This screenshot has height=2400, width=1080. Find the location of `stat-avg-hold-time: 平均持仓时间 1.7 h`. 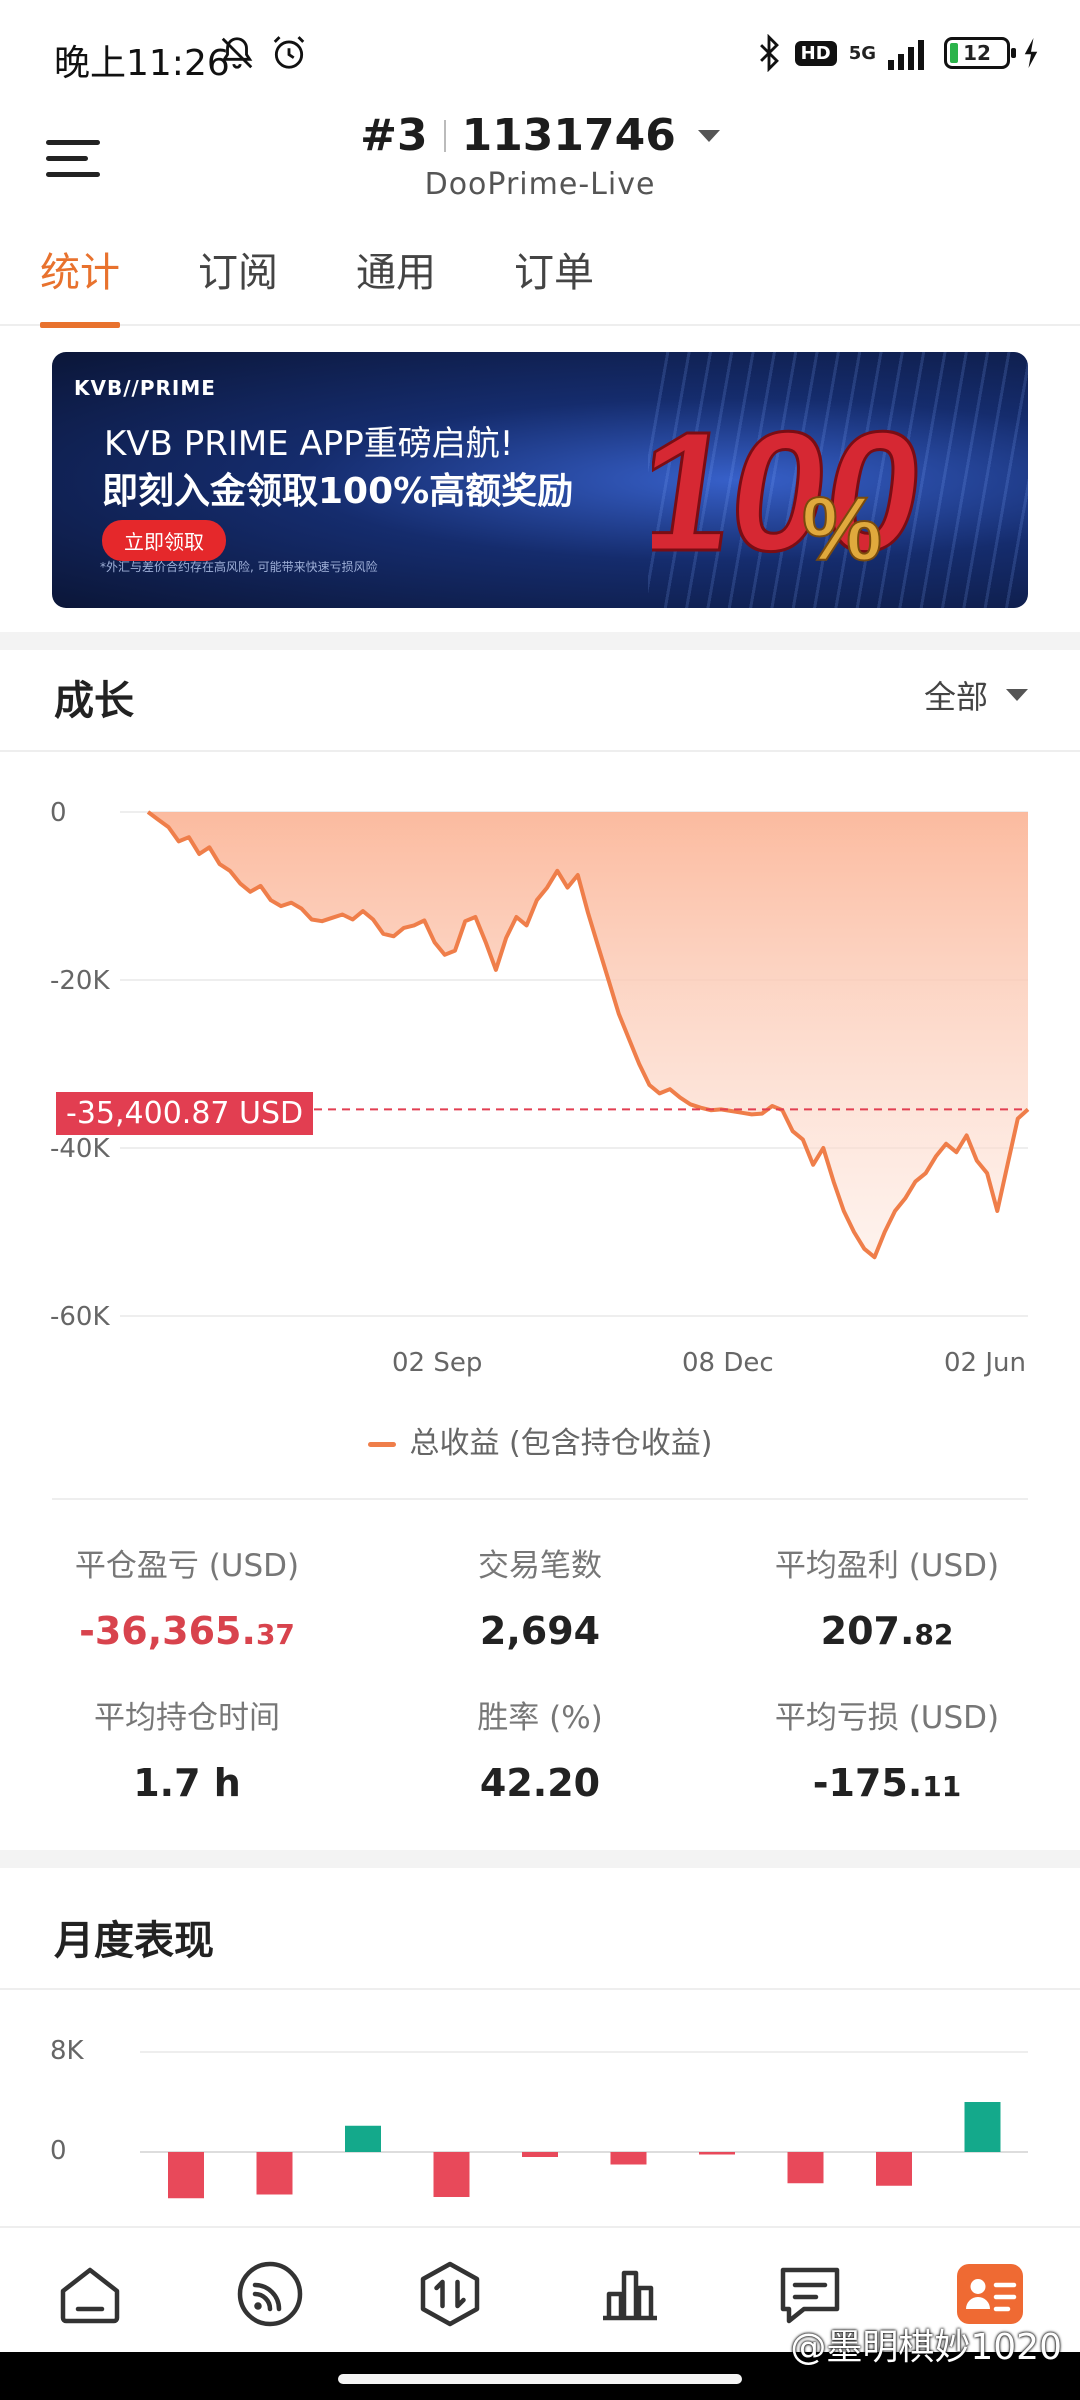

stat-avg-hold-time: 平均持仓时间 1.7 h is located at coordinates (187, 1748).